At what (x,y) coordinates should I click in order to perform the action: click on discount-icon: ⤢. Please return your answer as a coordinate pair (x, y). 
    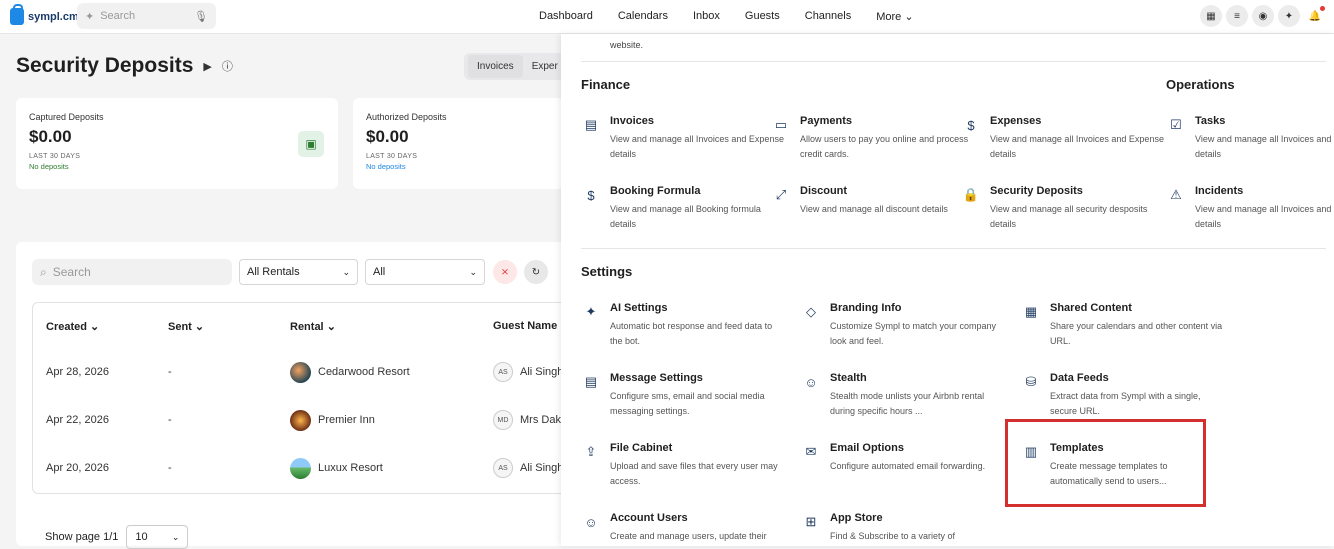
    Looking at the image, I should click on (781, 194).